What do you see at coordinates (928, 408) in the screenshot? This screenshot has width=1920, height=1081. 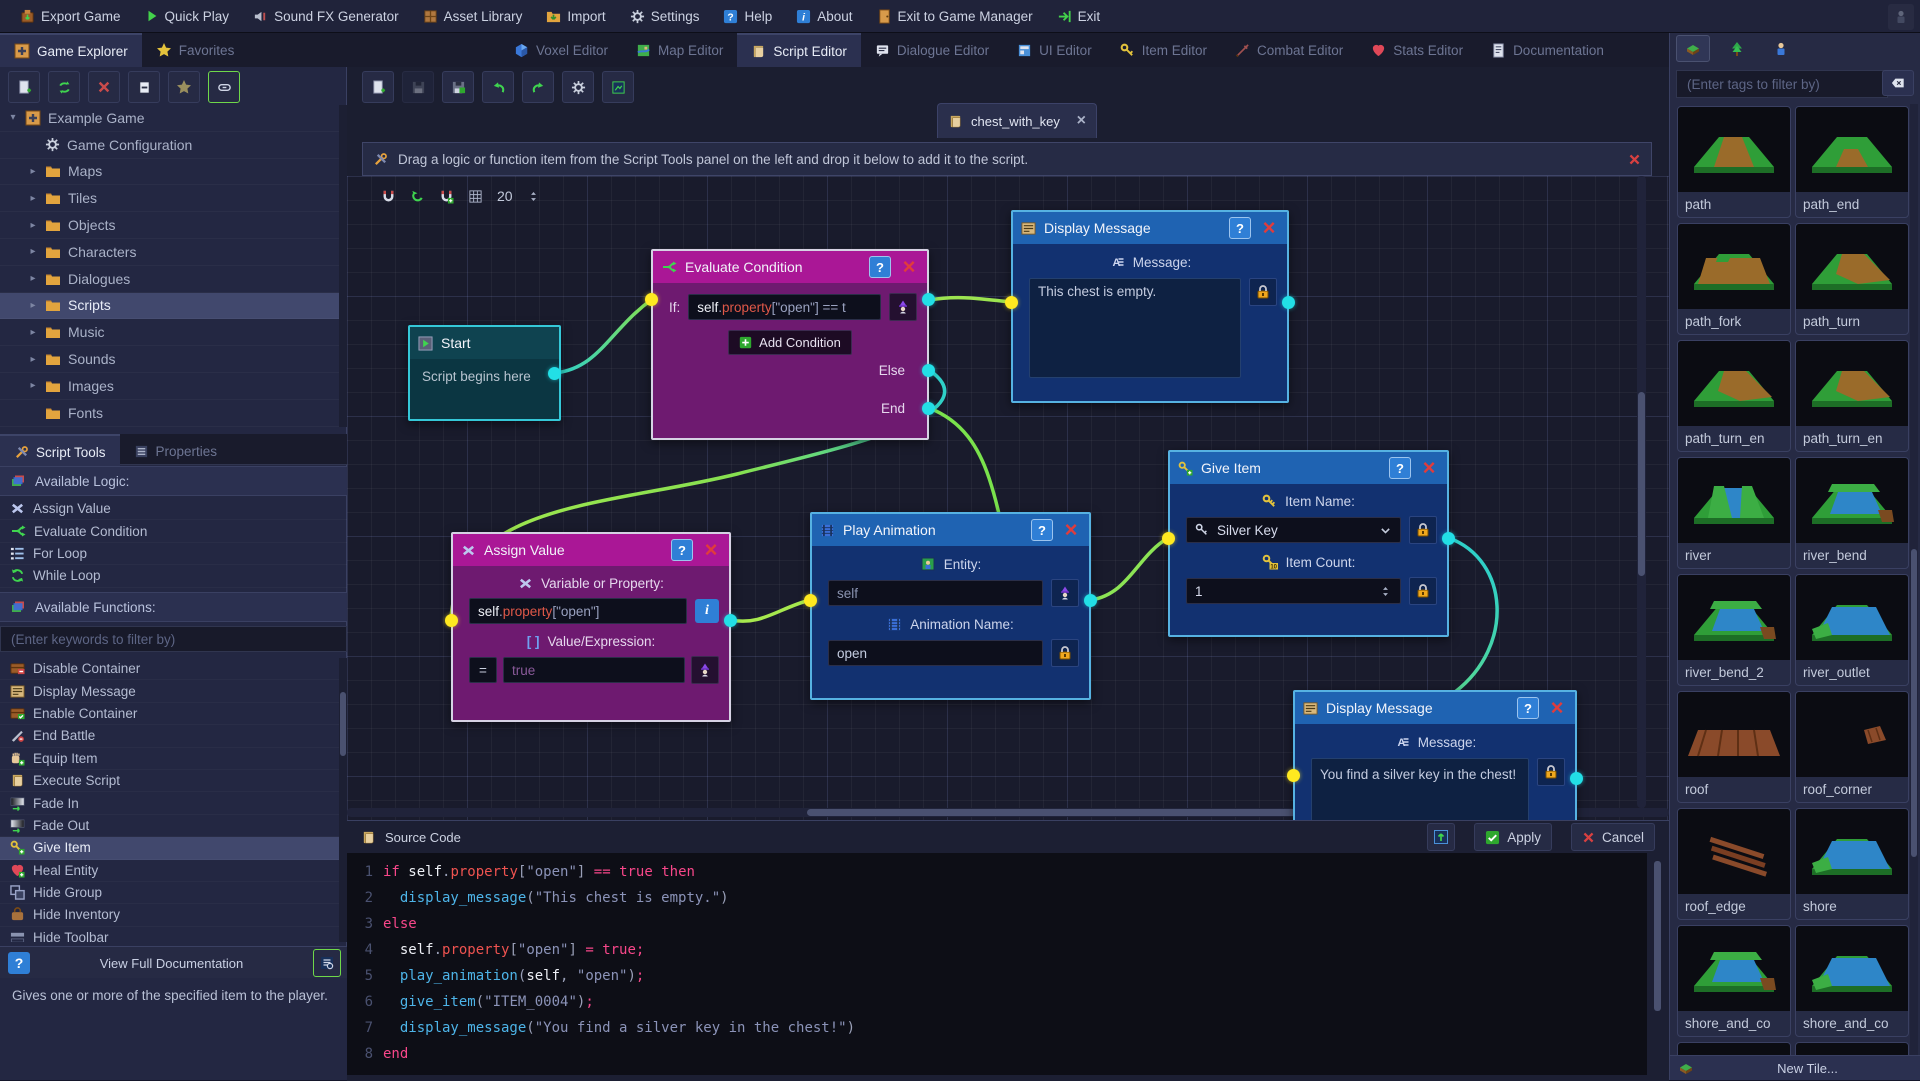 I see `port-out-end` at bounding box center [928, 408].